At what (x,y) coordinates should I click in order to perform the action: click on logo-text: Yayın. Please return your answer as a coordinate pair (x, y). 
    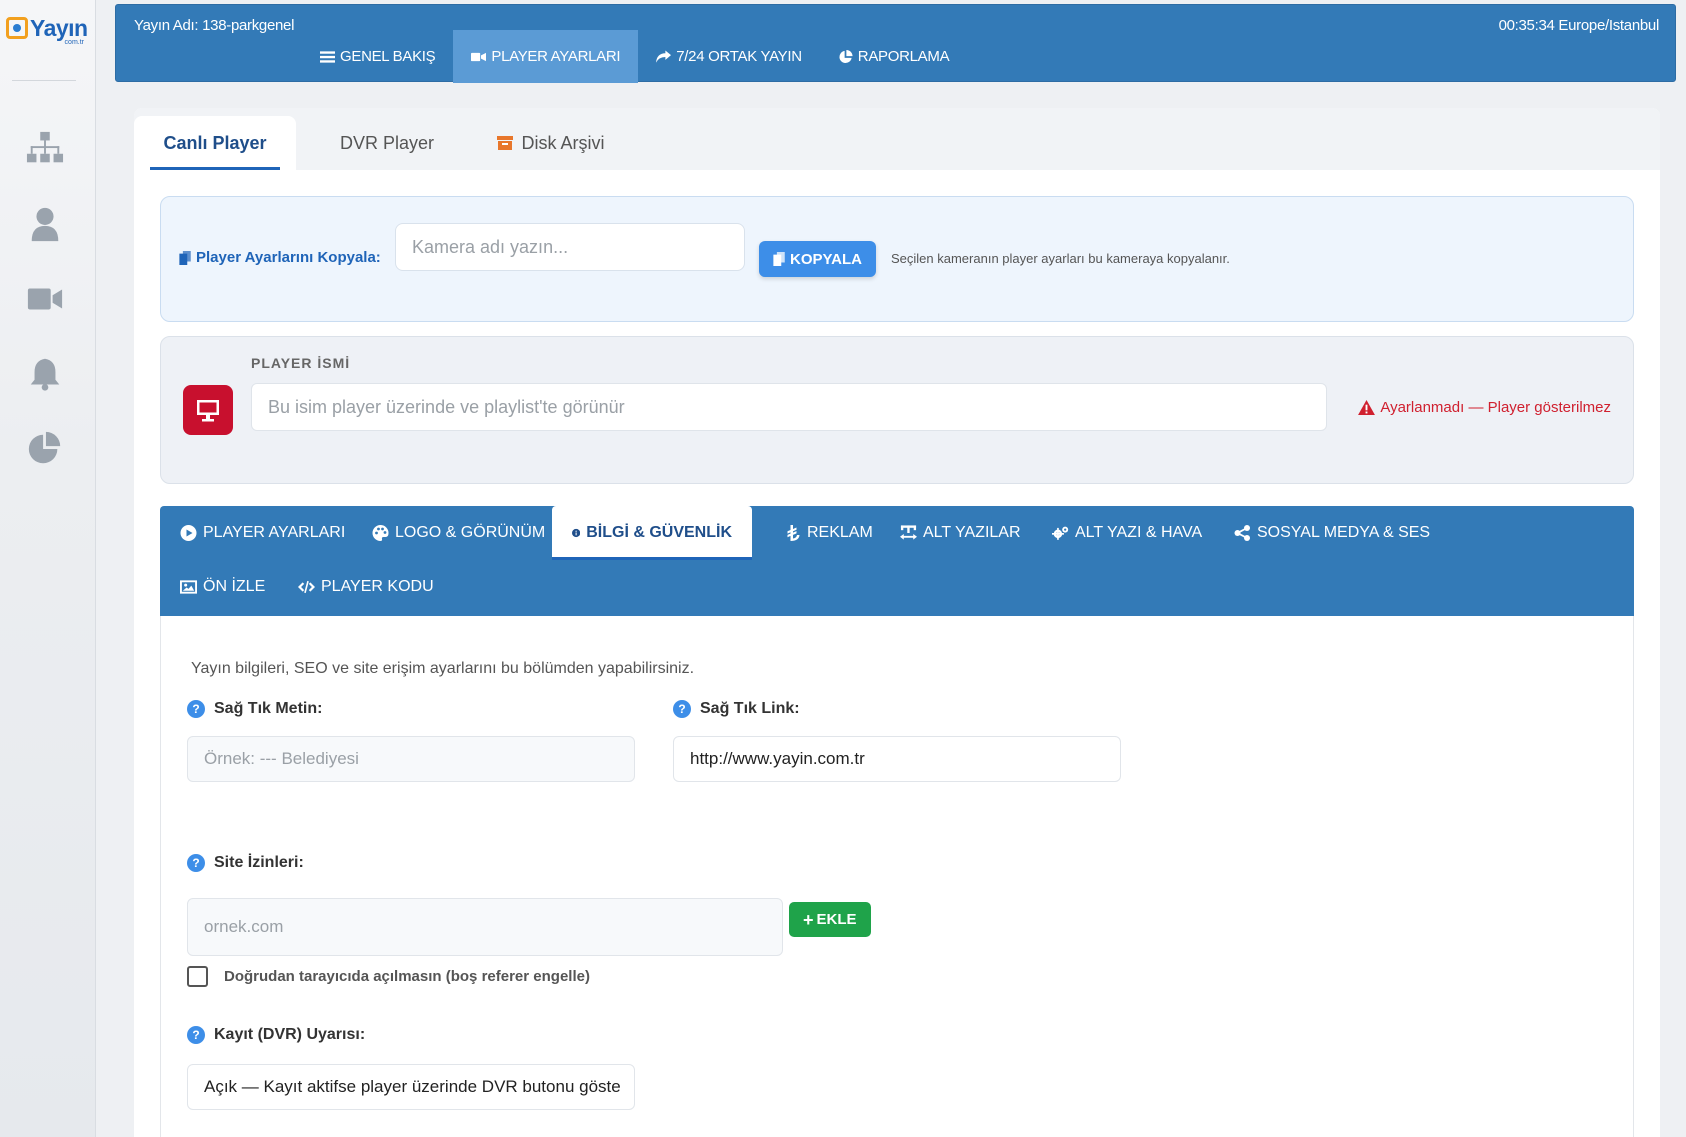
    Looking at the image, I should click on (59, 27).